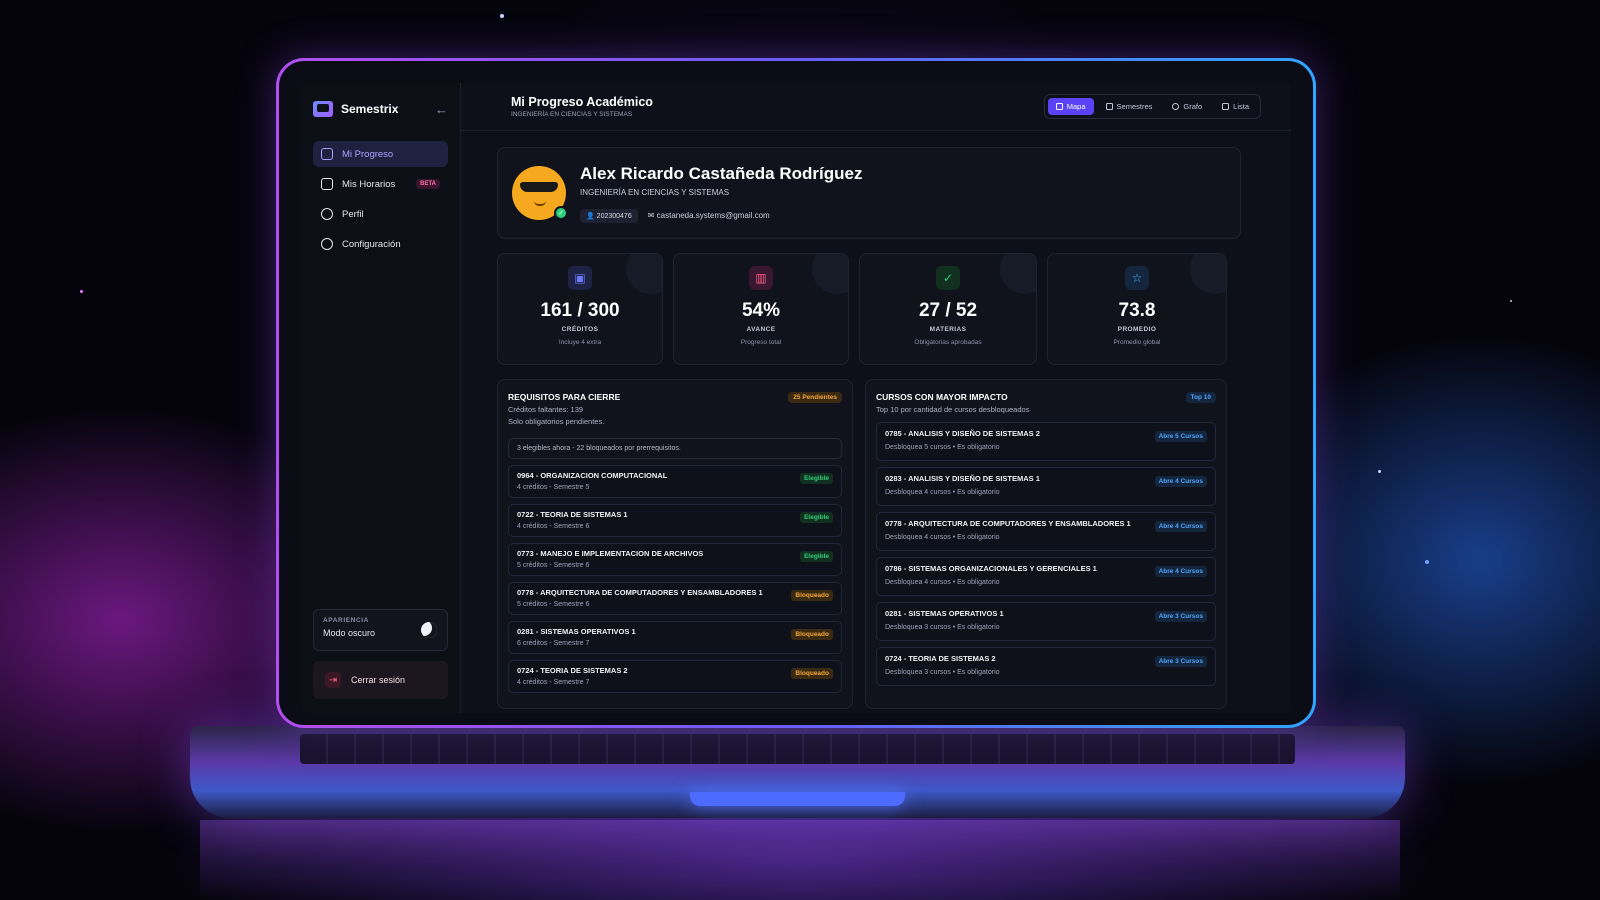 This screenshot has height=900, width=1600. Describe the element at coordinates (327, 154) in the screenshot. I see `chart-icon` at that location.